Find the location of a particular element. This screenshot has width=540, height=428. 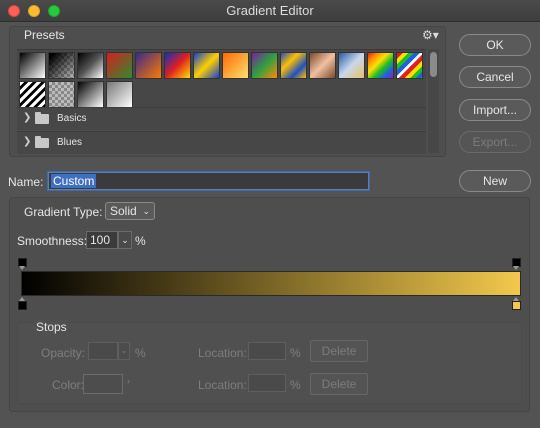

opacity-stop-right is located at coordinates (516, 264).